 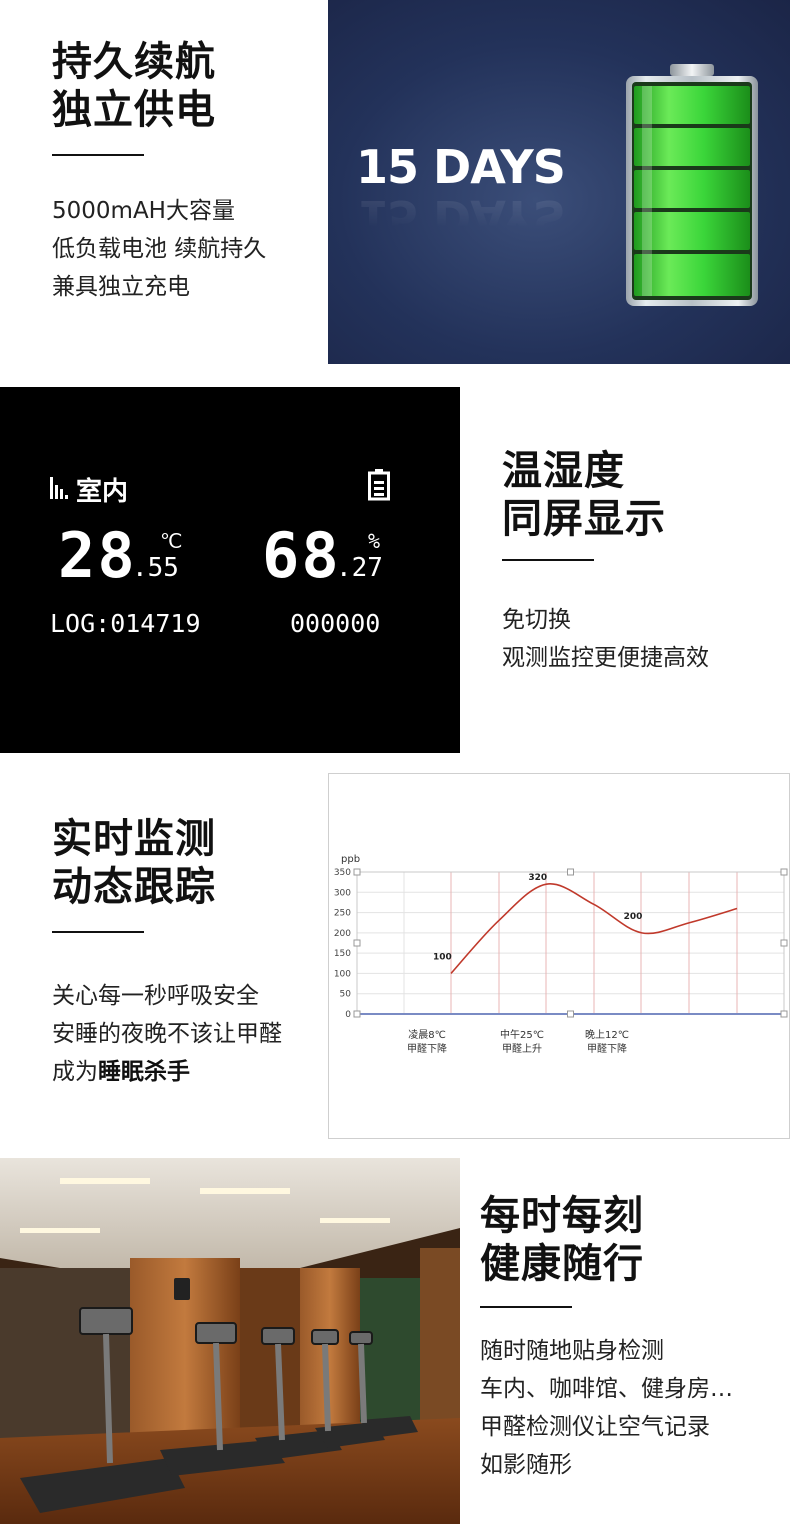 I want to click on y-tick-label: 300, so click(x=342, y=893).